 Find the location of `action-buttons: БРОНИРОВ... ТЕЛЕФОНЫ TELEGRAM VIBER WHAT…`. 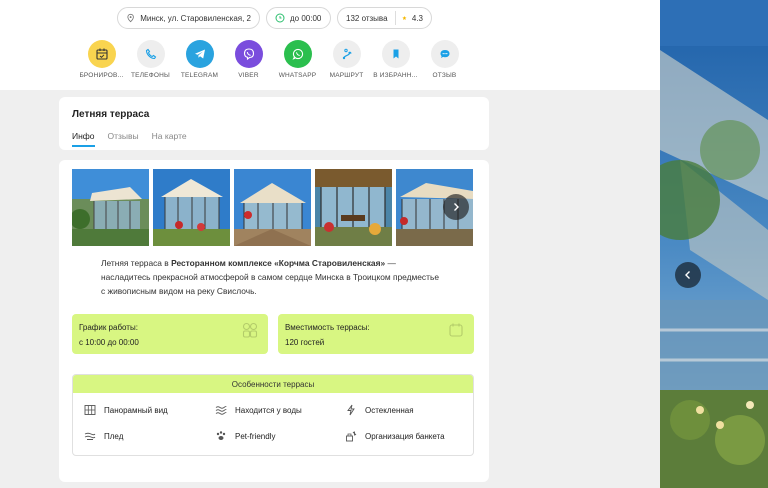

action-buttons: БРОНИРОВ... ТЕЛЕФОНЫ TELEGRAM VIBER WHAT… is located at coordinates (273, 59).